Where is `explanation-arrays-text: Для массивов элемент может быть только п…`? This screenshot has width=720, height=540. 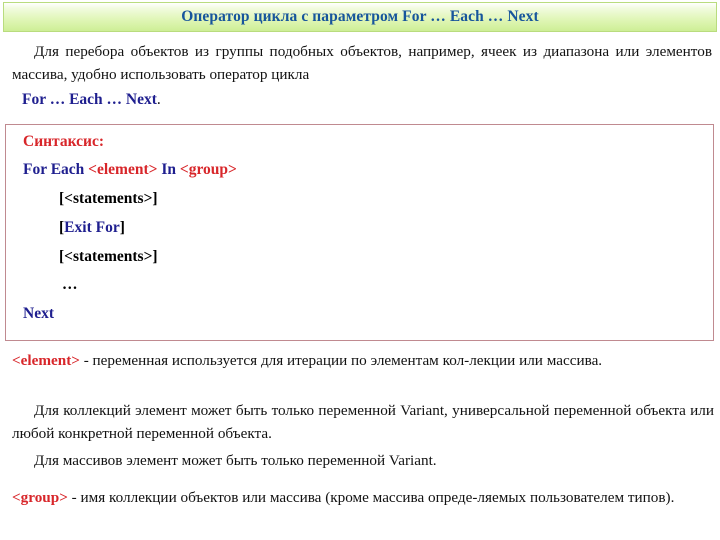
explanation-arrays-text: Для массивов элемент может быть только п… is located at coordinates (235, 460).